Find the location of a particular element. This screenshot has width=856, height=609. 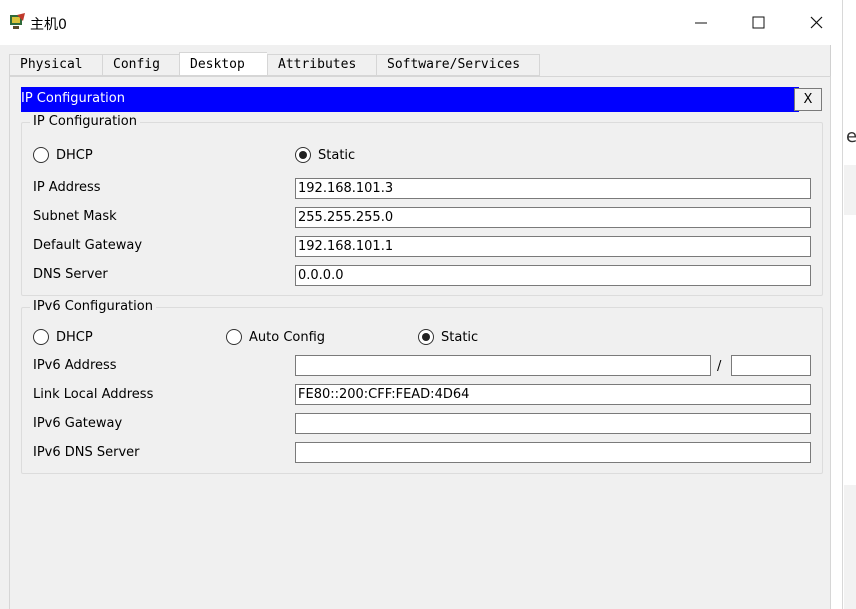

tab-physical: Physical is located at coordinates (55, 65).